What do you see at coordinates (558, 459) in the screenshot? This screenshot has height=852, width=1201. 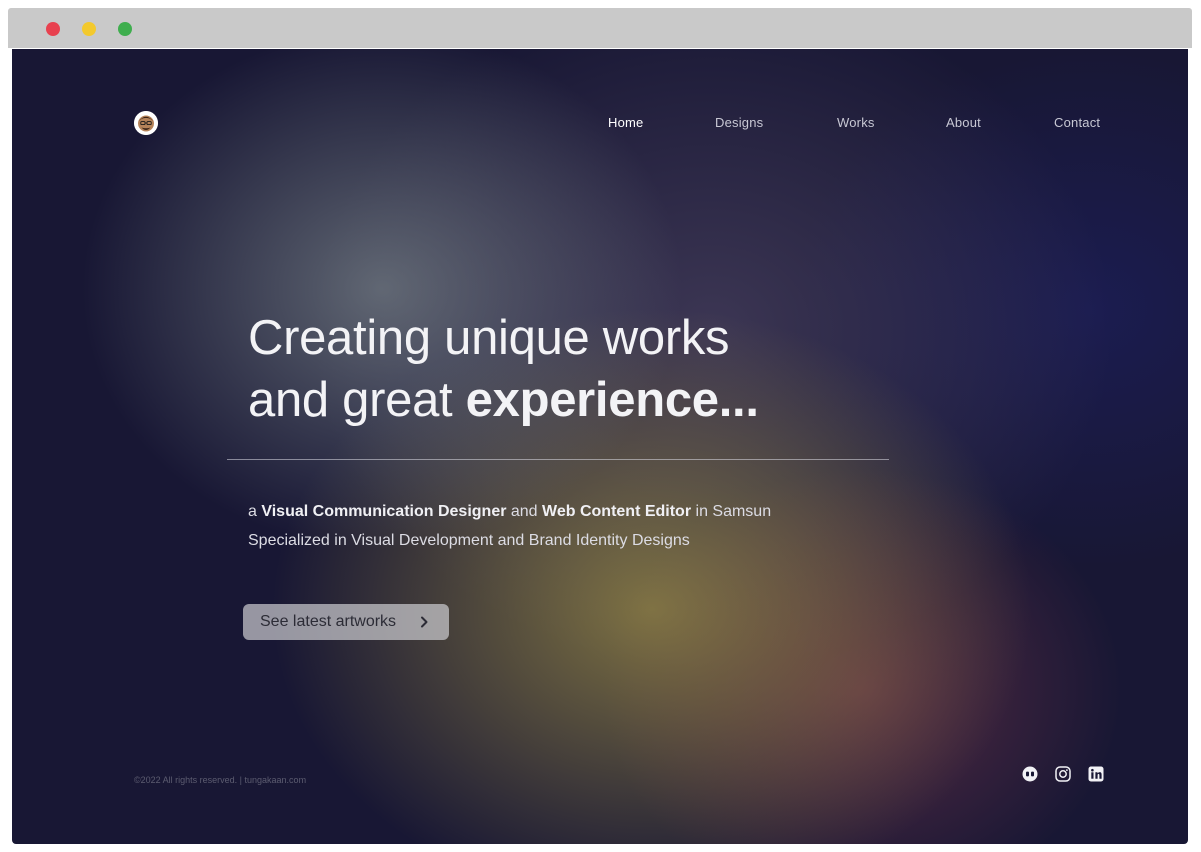 I see `hero-divider` at bounding box center [558, 459].